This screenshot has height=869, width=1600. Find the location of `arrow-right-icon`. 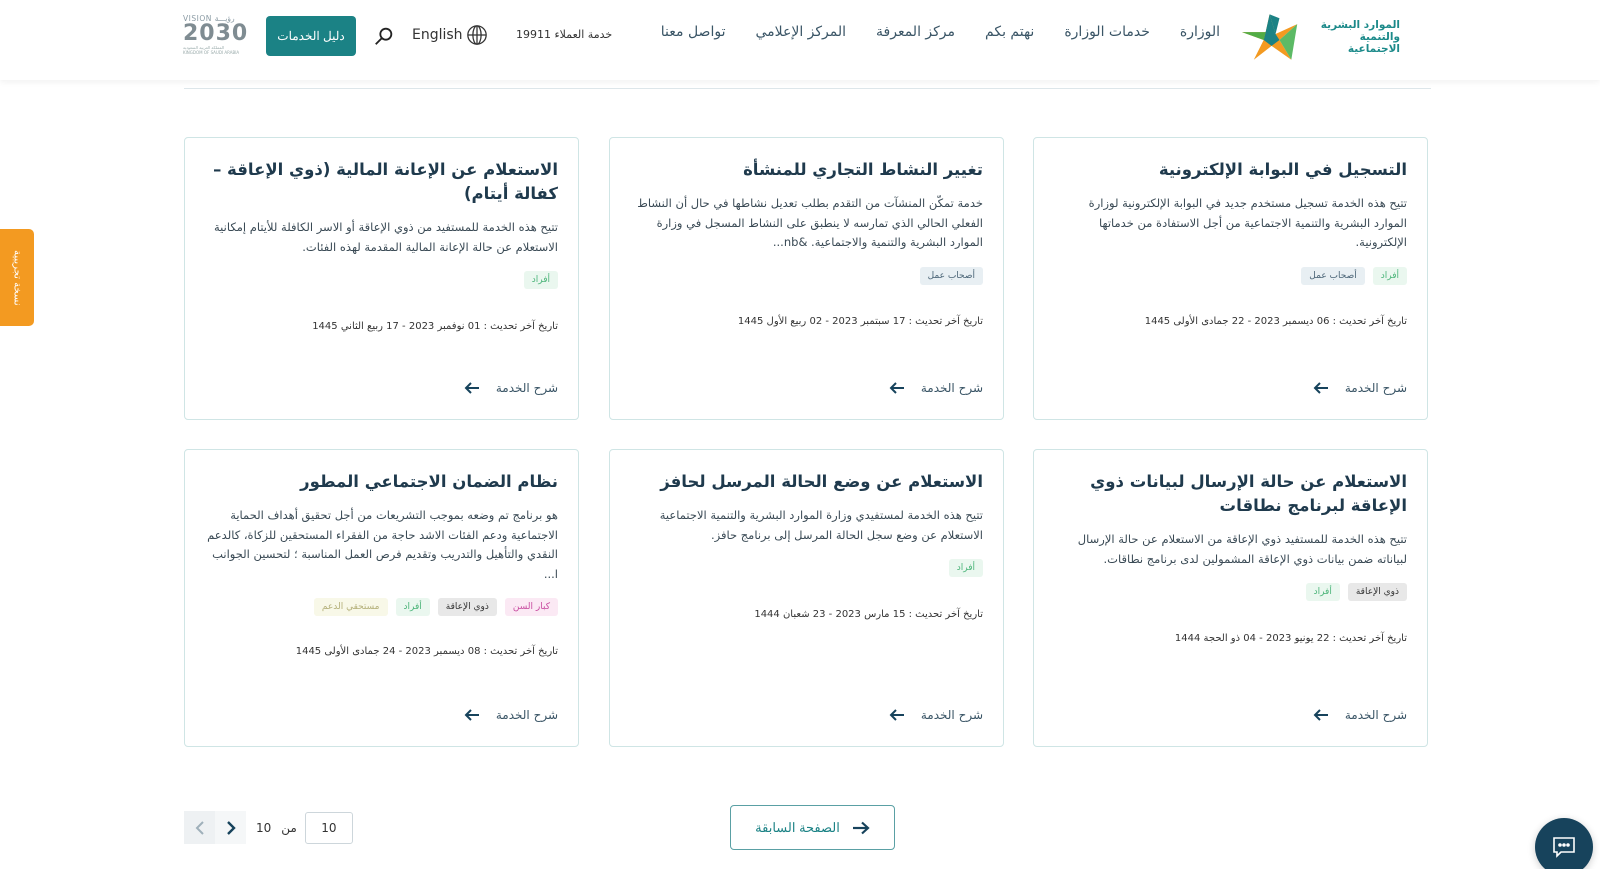

arrow-right-icon is located at coordinates (861, 827).